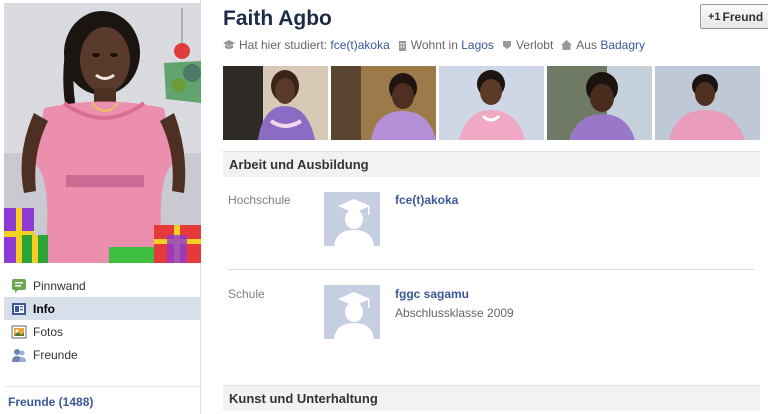  What do you see at coordinates (506, 45) in the screenshot?
I see `heart-icon` at bounding box center [506, 45].